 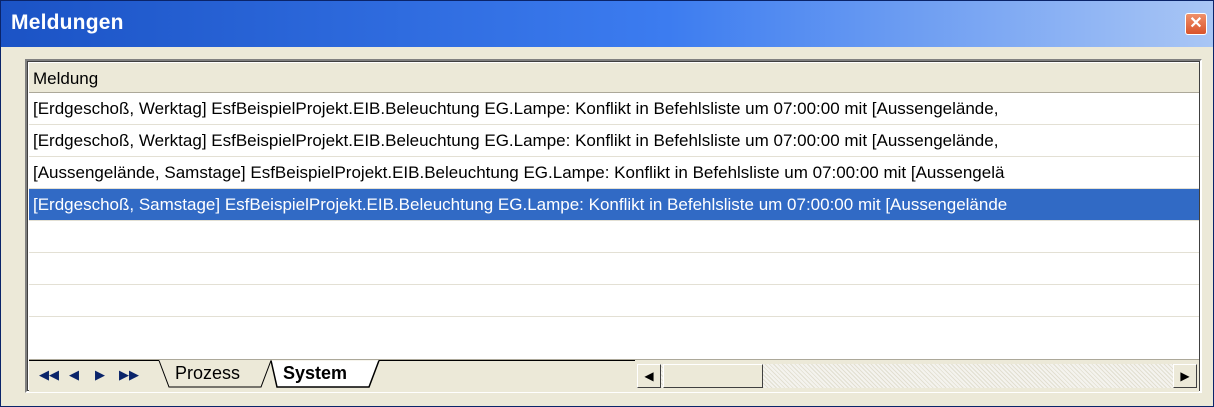 I want to click on arrow-right-icon: ▶, so click(x=1185, y=376).